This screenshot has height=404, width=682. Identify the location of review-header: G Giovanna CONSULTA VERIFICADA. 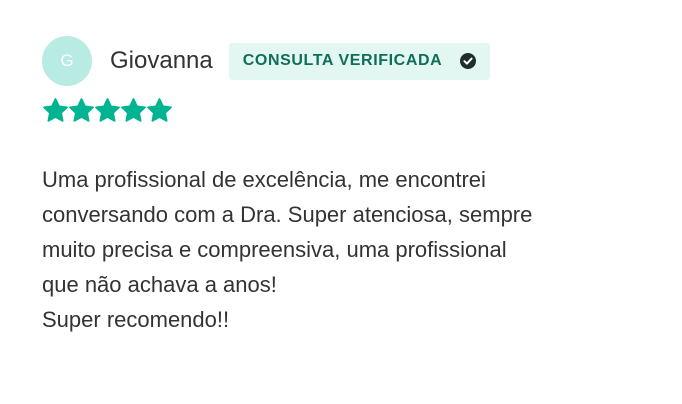
(266, 61).